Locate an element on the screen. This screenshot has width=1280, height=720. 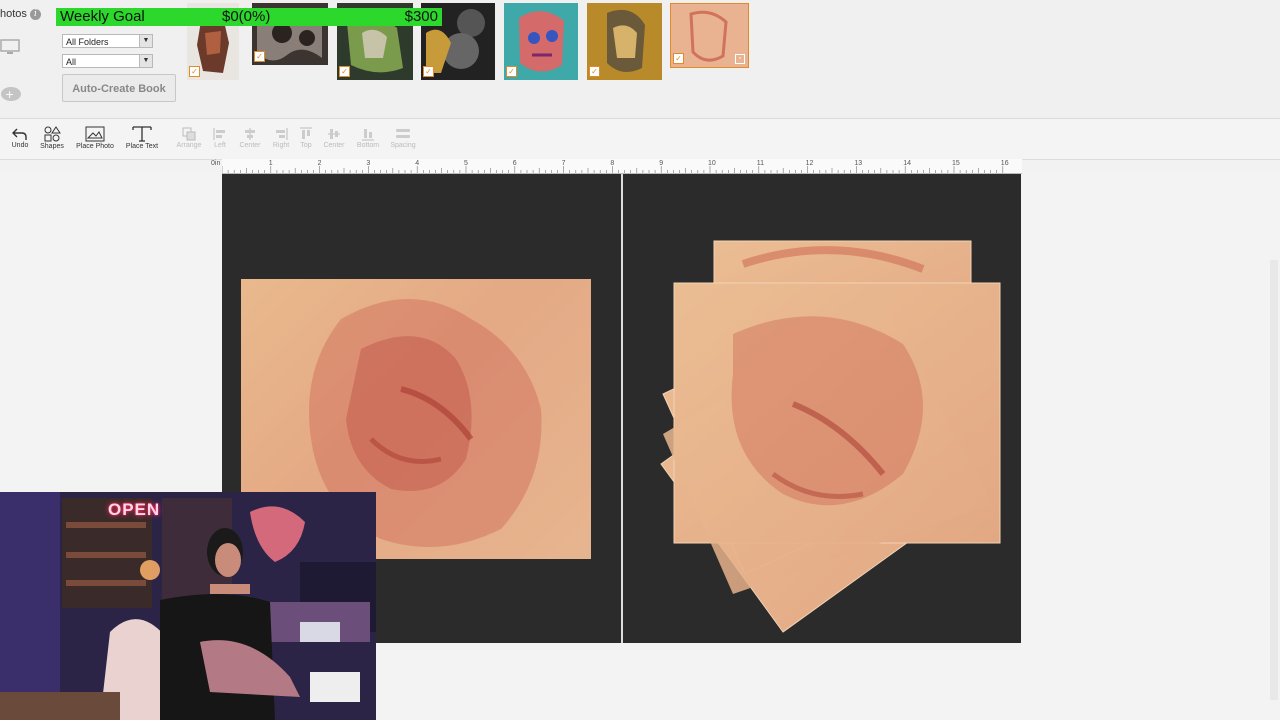
photos-panel-title: hotos is located at coordinates (13, 14).